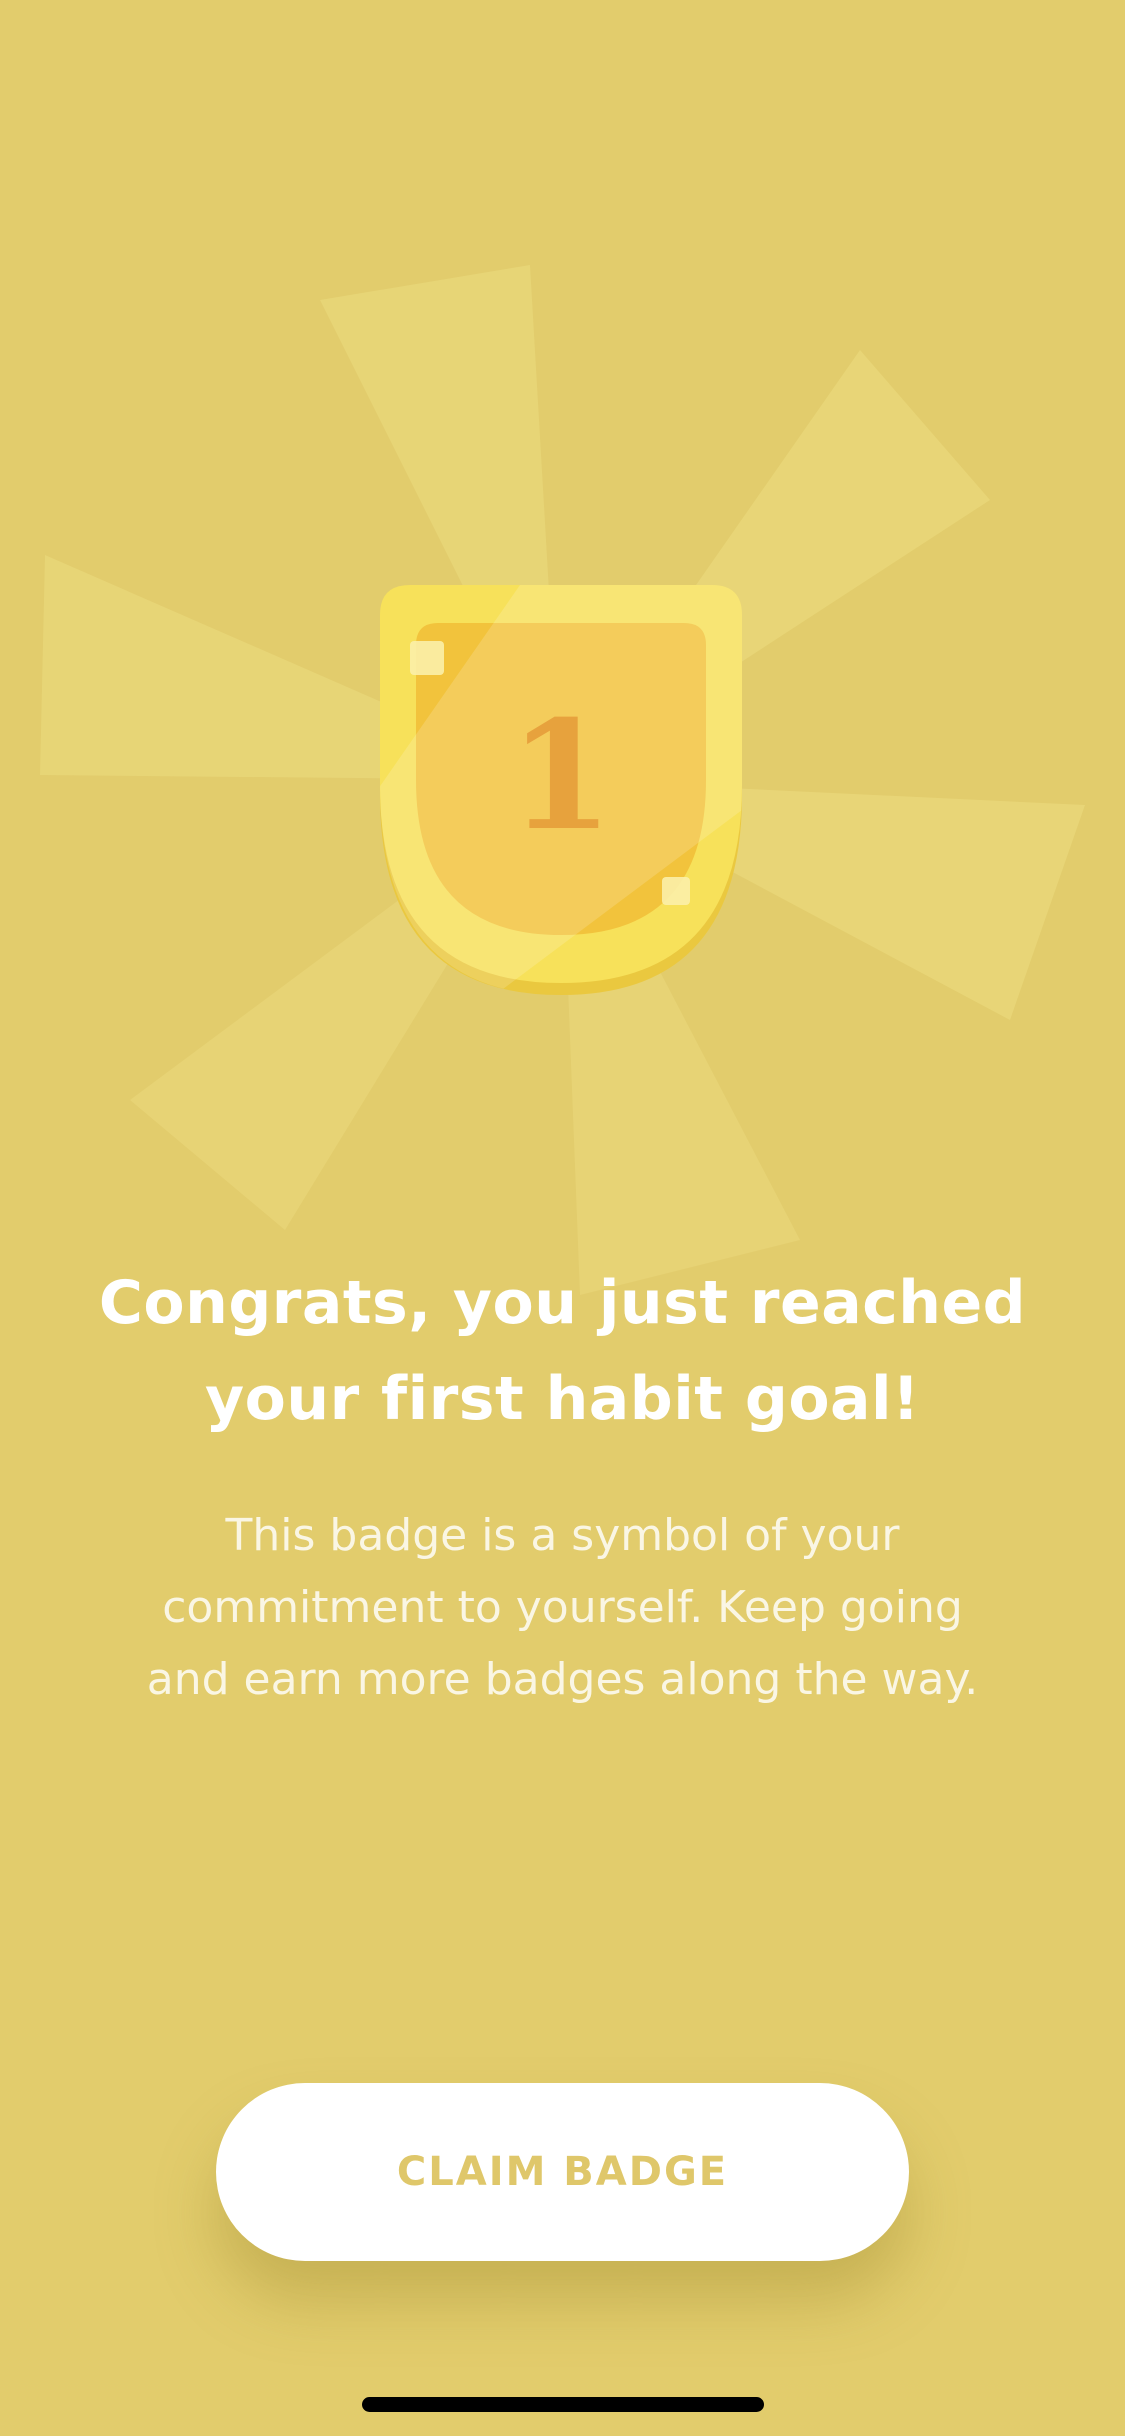  Describe the element at coordinates (561, 776) in the screenshot. I see `badge-number: 1` at that location.